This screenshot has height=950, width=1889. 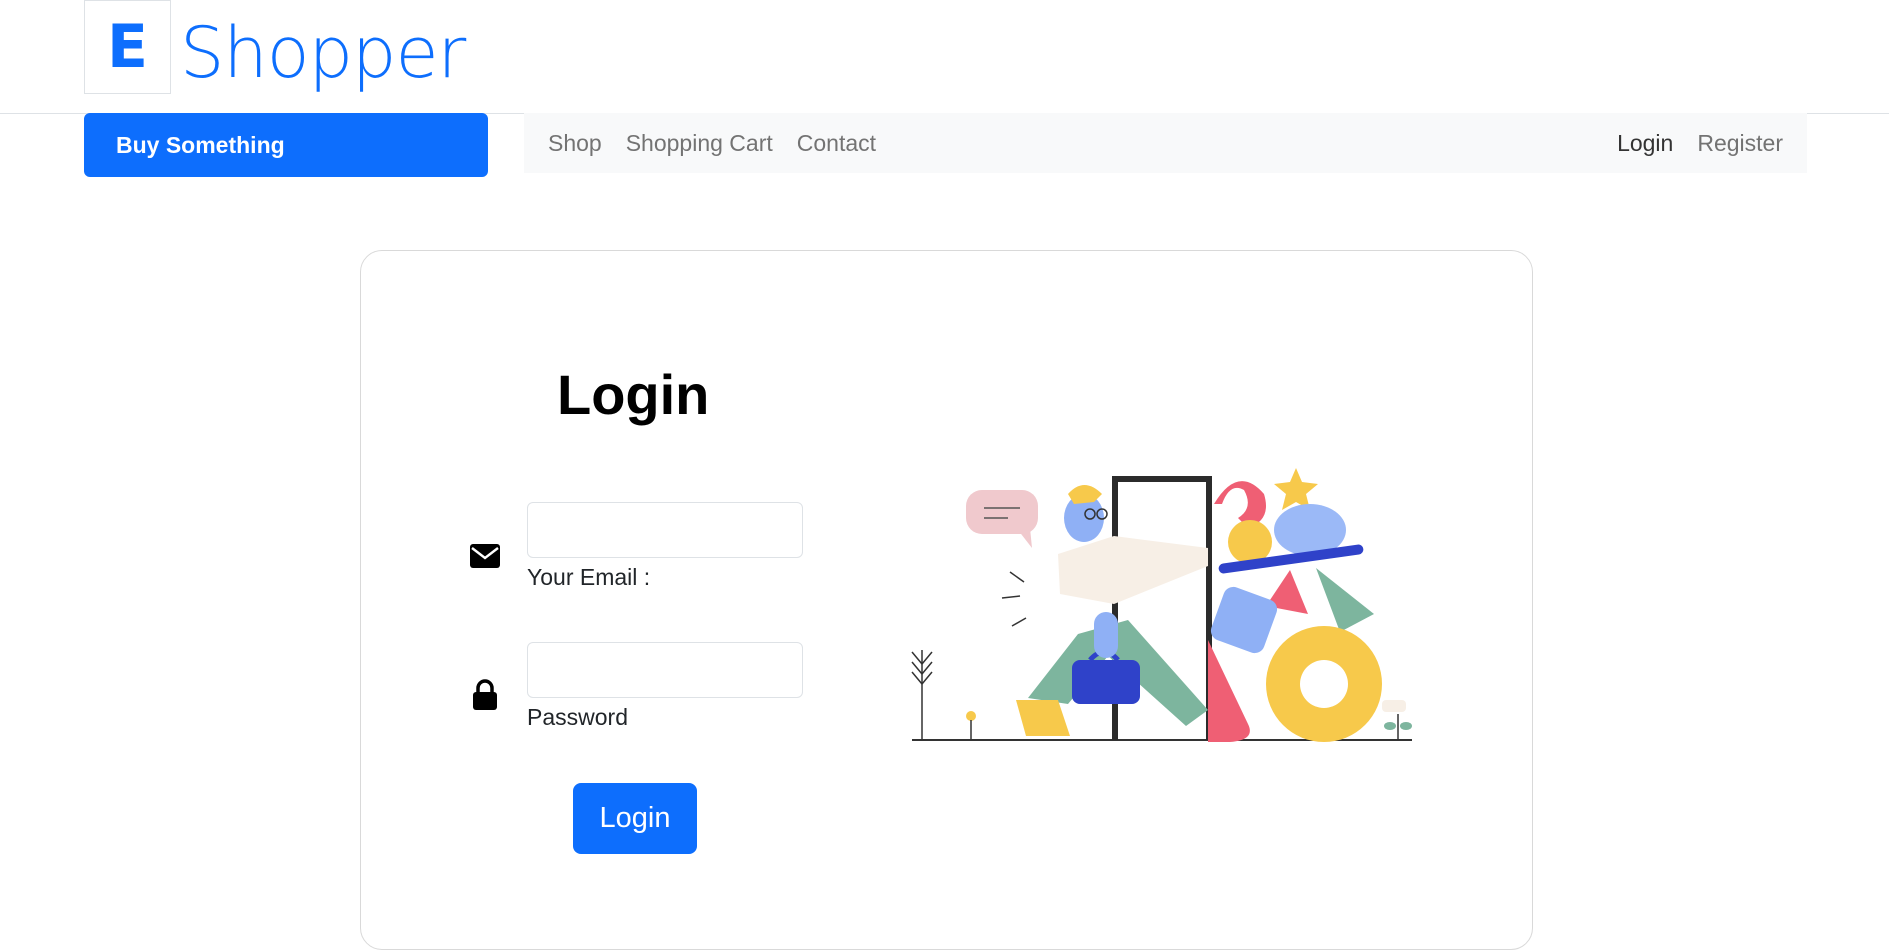 I want to click on login-illustration, so click(x=1161, y=605).